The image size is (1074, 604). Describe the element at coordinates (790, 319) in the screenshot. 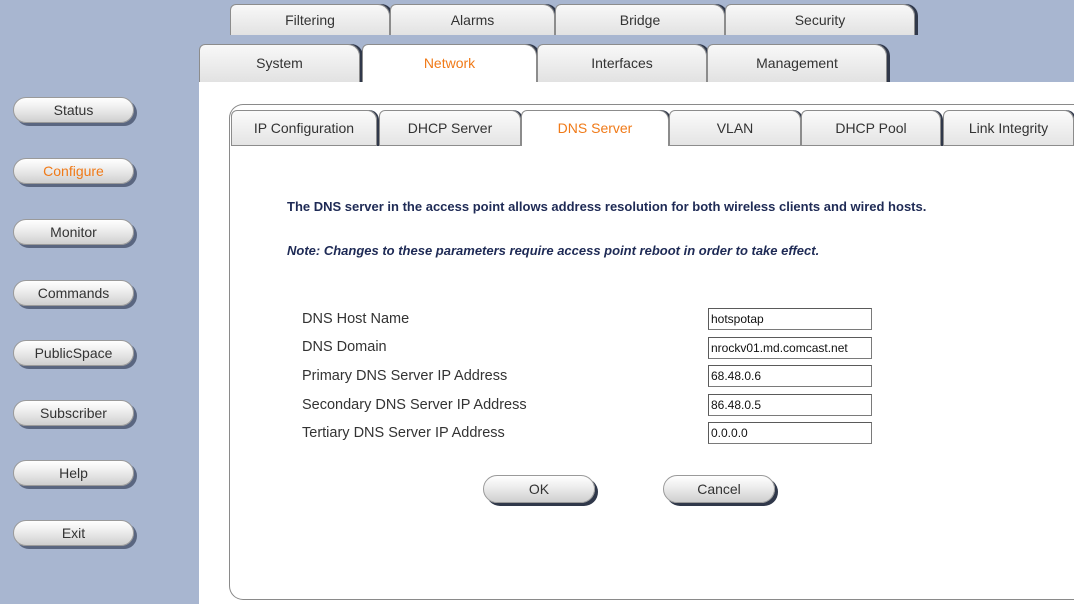

I see `dns-host-name-input` at that location.